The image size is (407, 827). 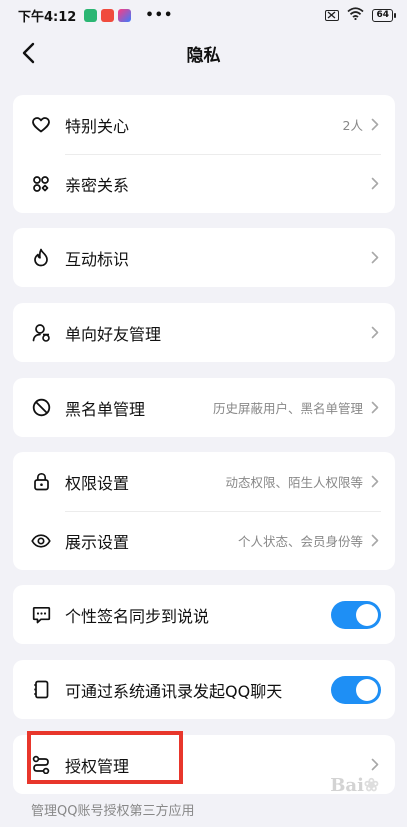 What do you see at coordinates (294, 482) in the screenshot?
I see `row-value: 动态权限、陌生人权限等` at bounding box center [294, 482].